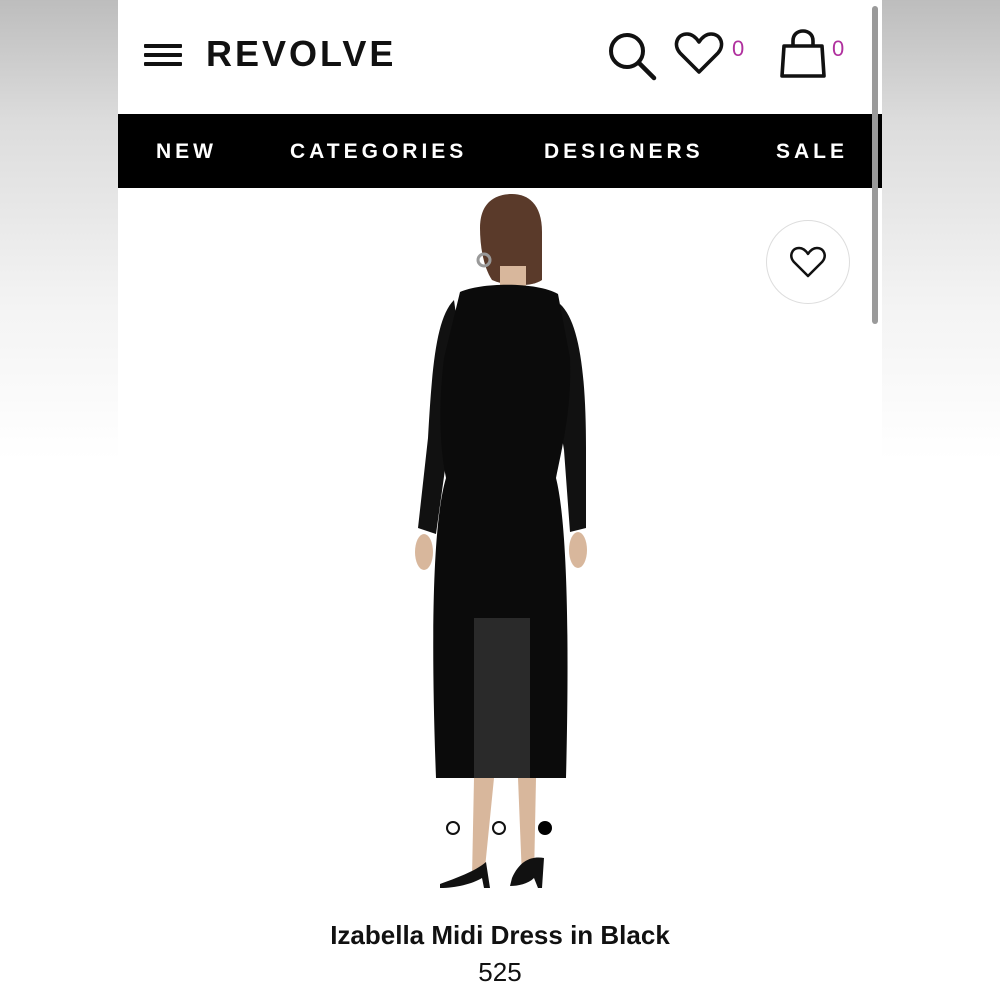  What do you see at coordinates (699, 53) in the screenshot?
I see `heart-icon` at bounding box center [699, 53].